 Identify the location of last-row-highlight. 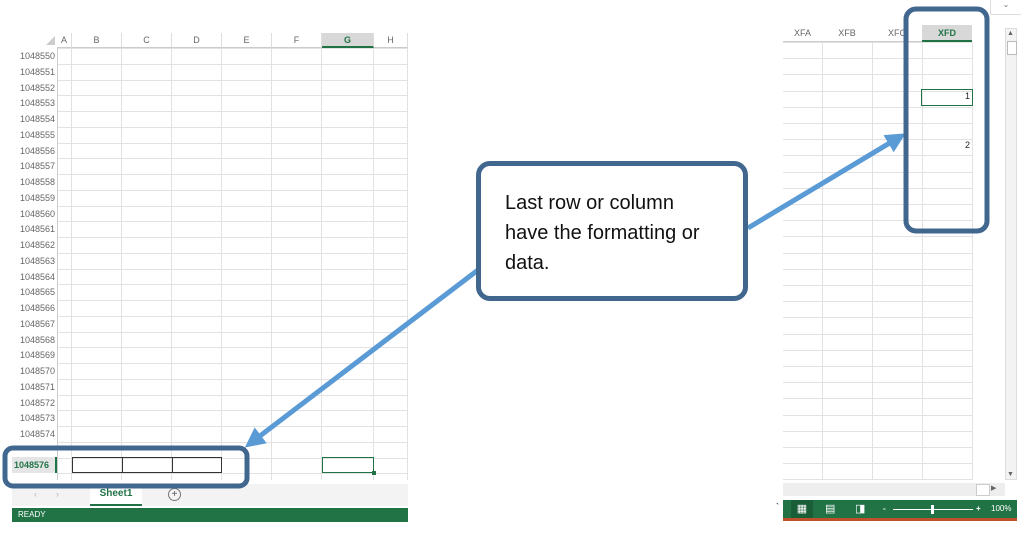
(126, 467).